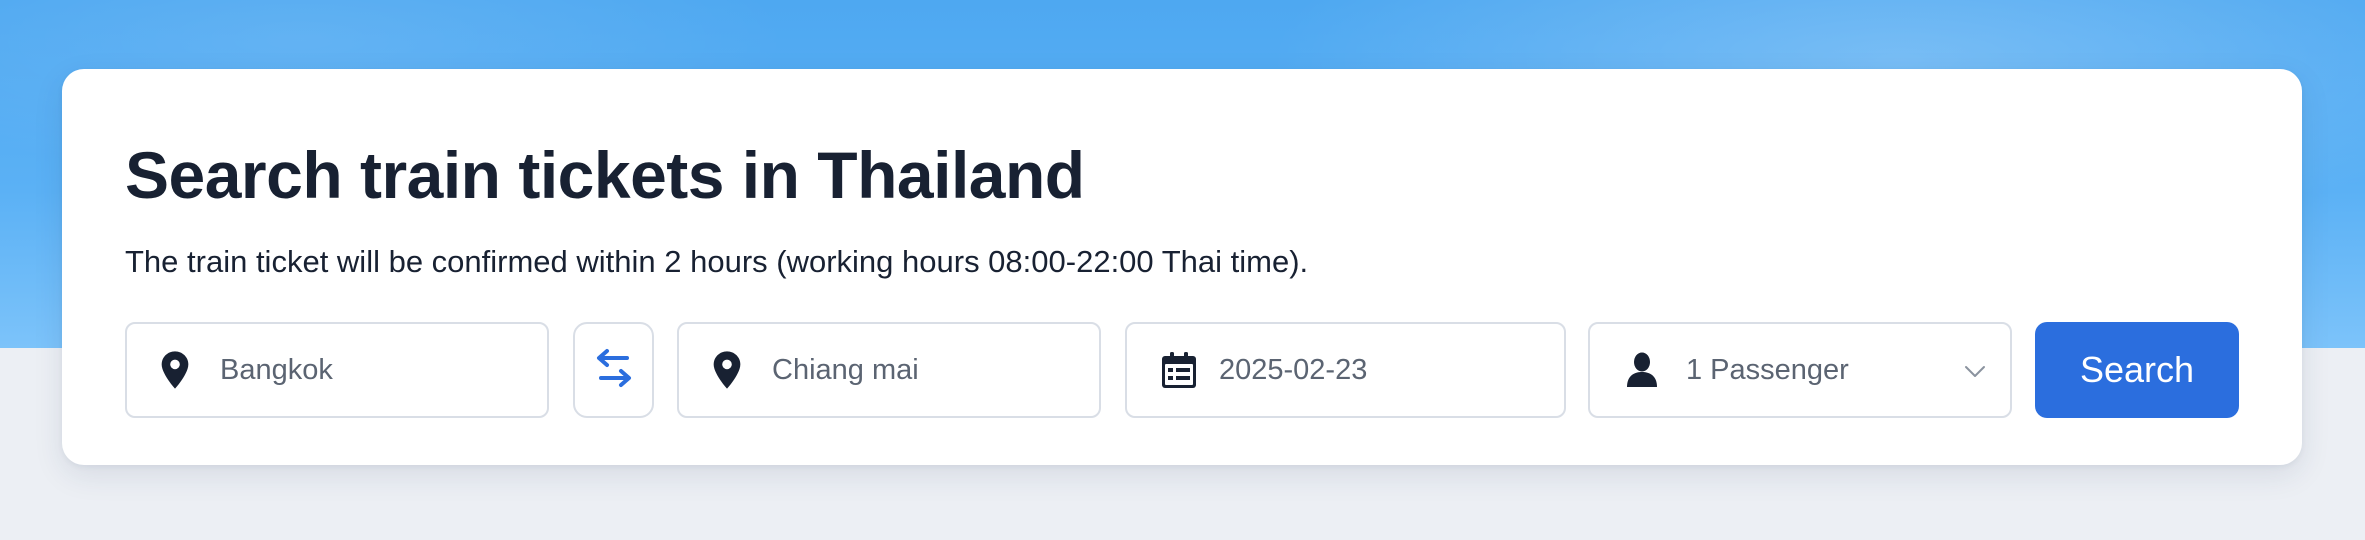 The image size is (2365, 540). What do you see at coordinates (1767, 369) in the screenshot?
I see `passenger-count-value: 1 Passenger` at bounding box center [1767, 369].